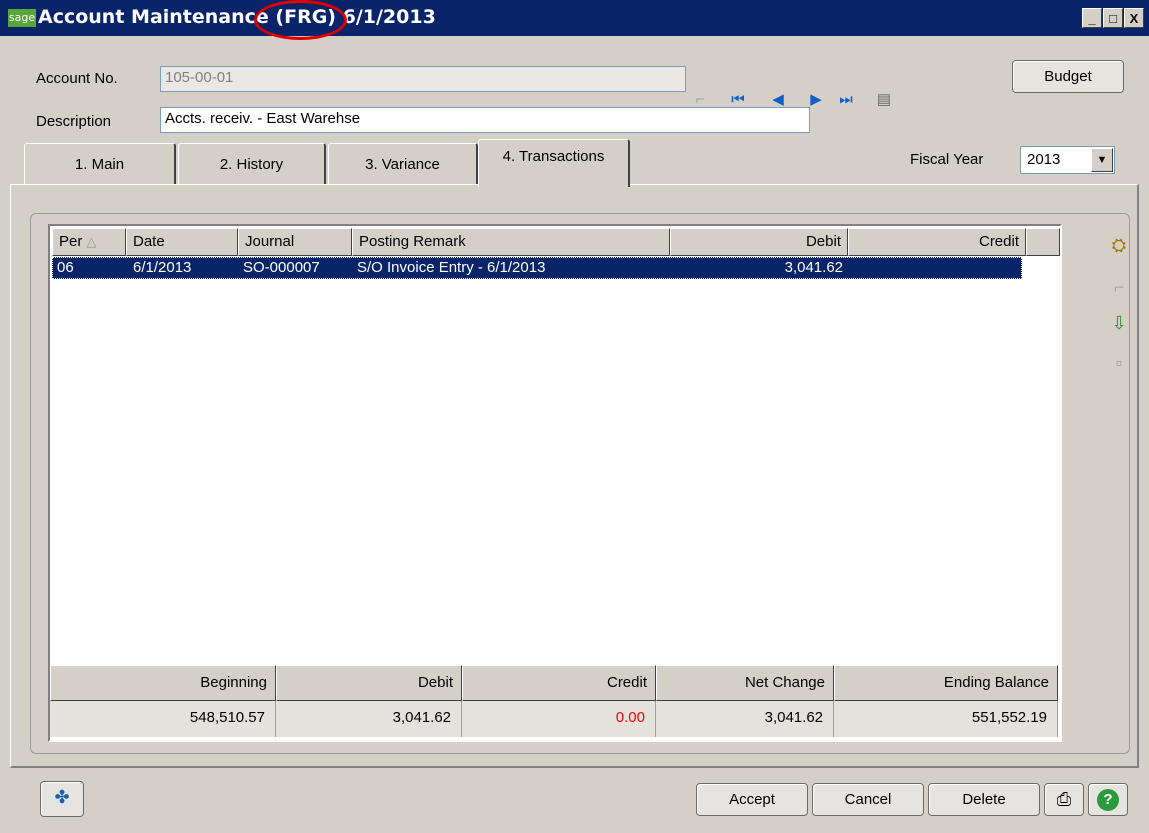 Image resolution: width=1149 pixels, height=833 pixels. I want to click on print-button: ⎙, so click(1064, 799).